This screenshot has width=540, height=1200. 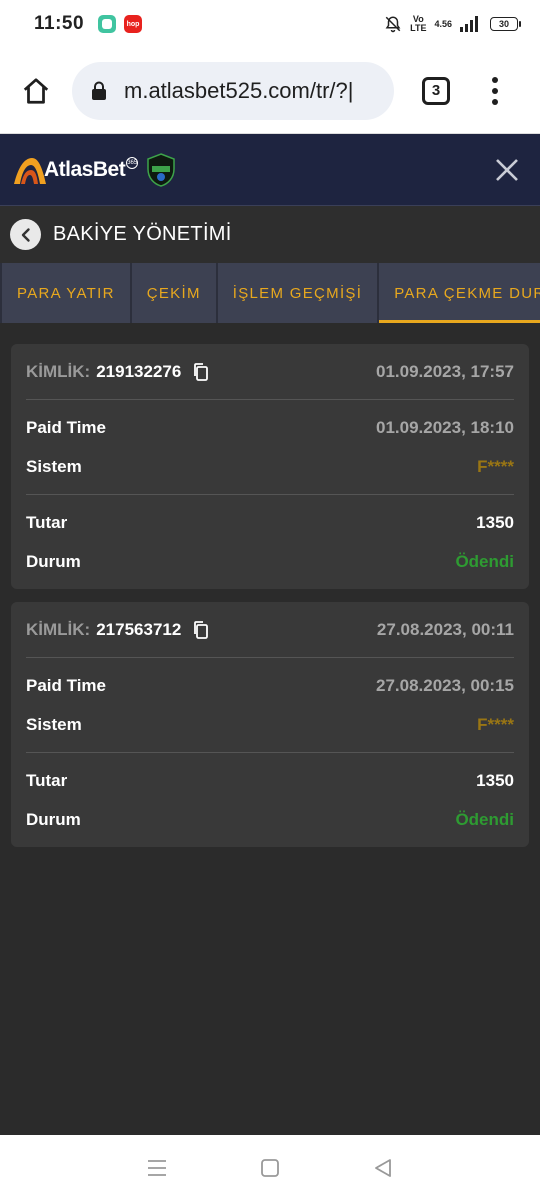 I want to click on status-time: 11:50, so click(x=59, y=23).